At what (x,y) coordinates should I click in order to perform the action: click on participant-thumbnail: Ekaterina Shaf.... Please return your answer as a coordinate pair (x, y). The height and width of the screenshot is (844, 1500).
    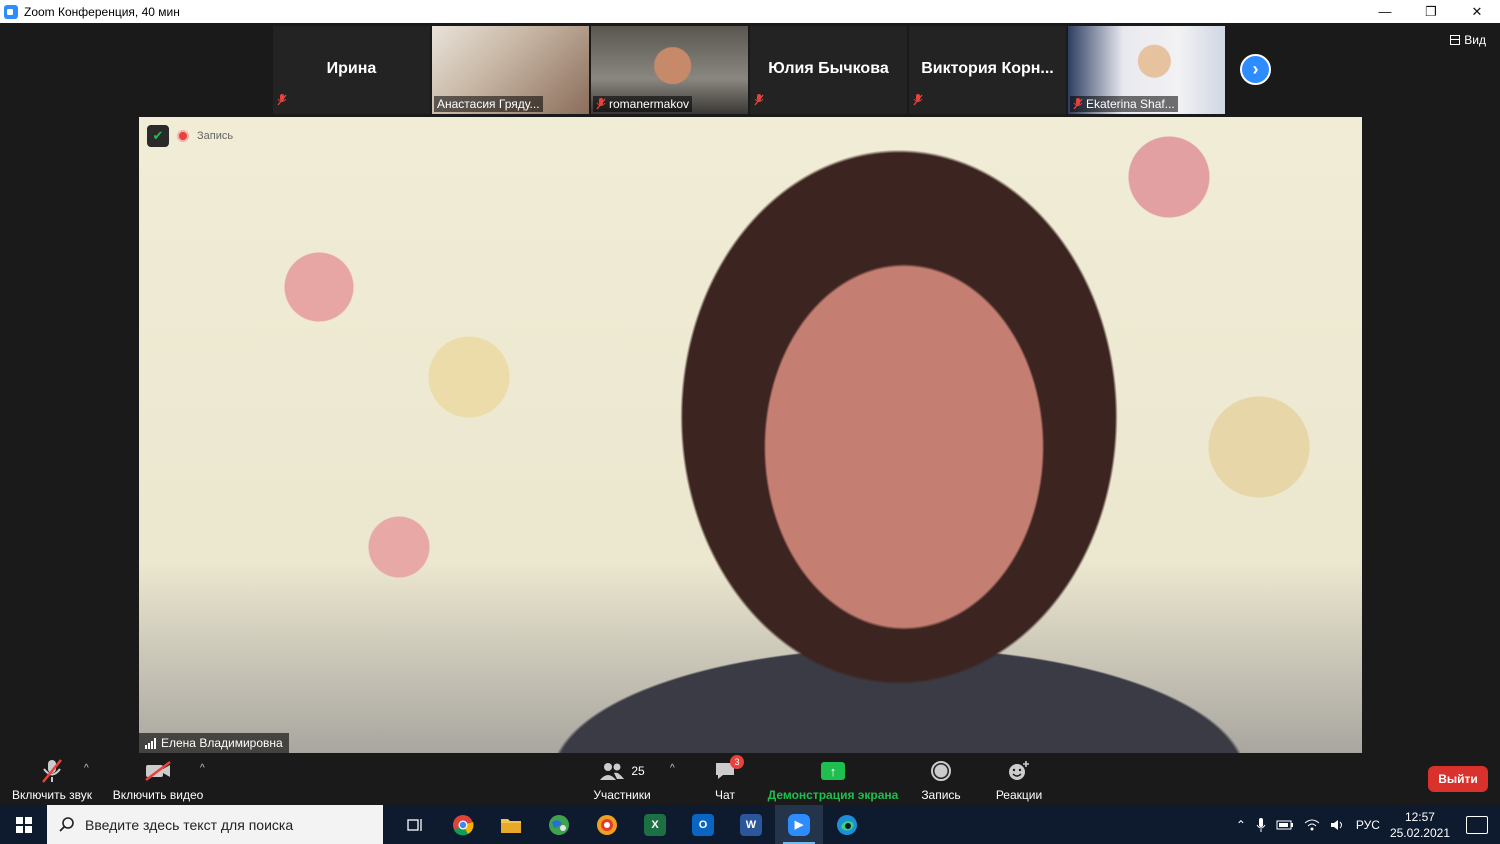
    Looking at the image, I should click on (1146, 70).